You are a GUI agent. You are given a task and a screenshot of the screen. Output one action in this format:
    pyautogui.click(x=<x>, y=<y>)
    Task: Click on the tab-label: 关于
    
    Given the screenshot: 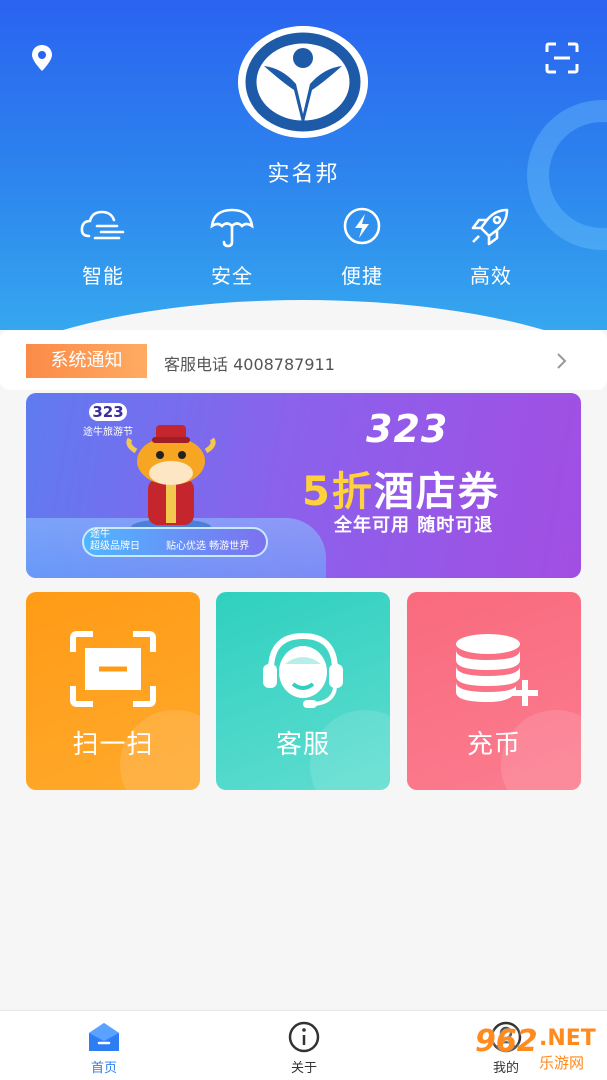 What is the action you would take?
    pyautogui.click(x=303, y=1068)
    